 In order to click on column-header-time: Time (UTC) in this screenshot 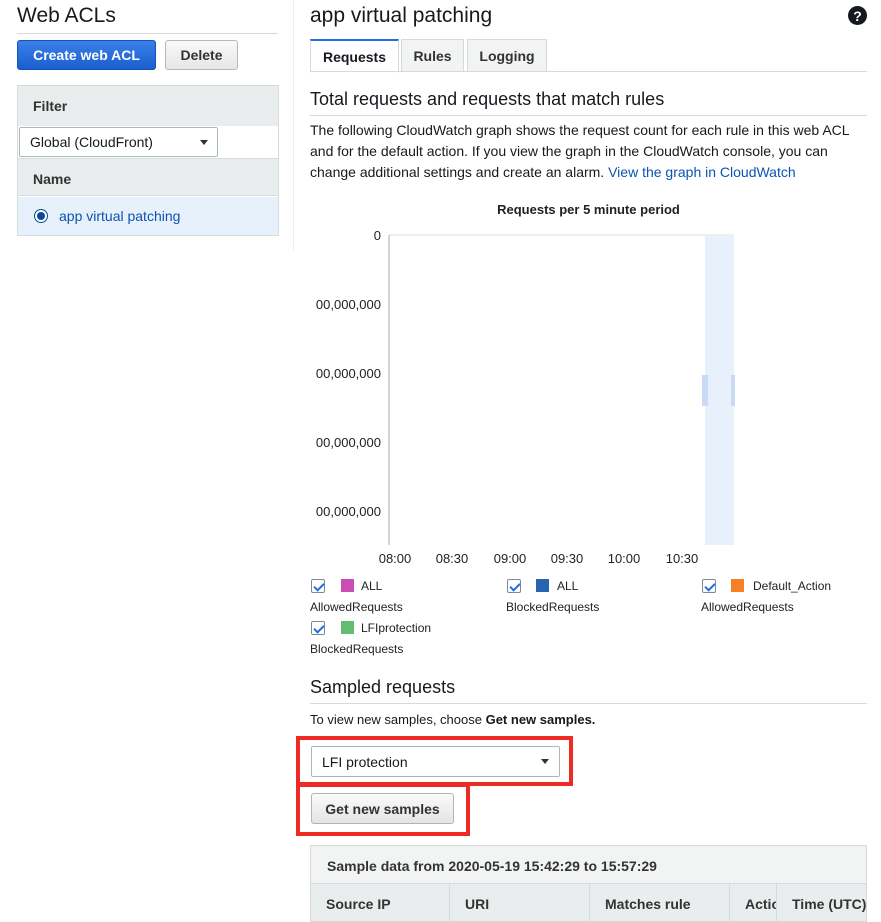, I will do `click(821, 902)`.